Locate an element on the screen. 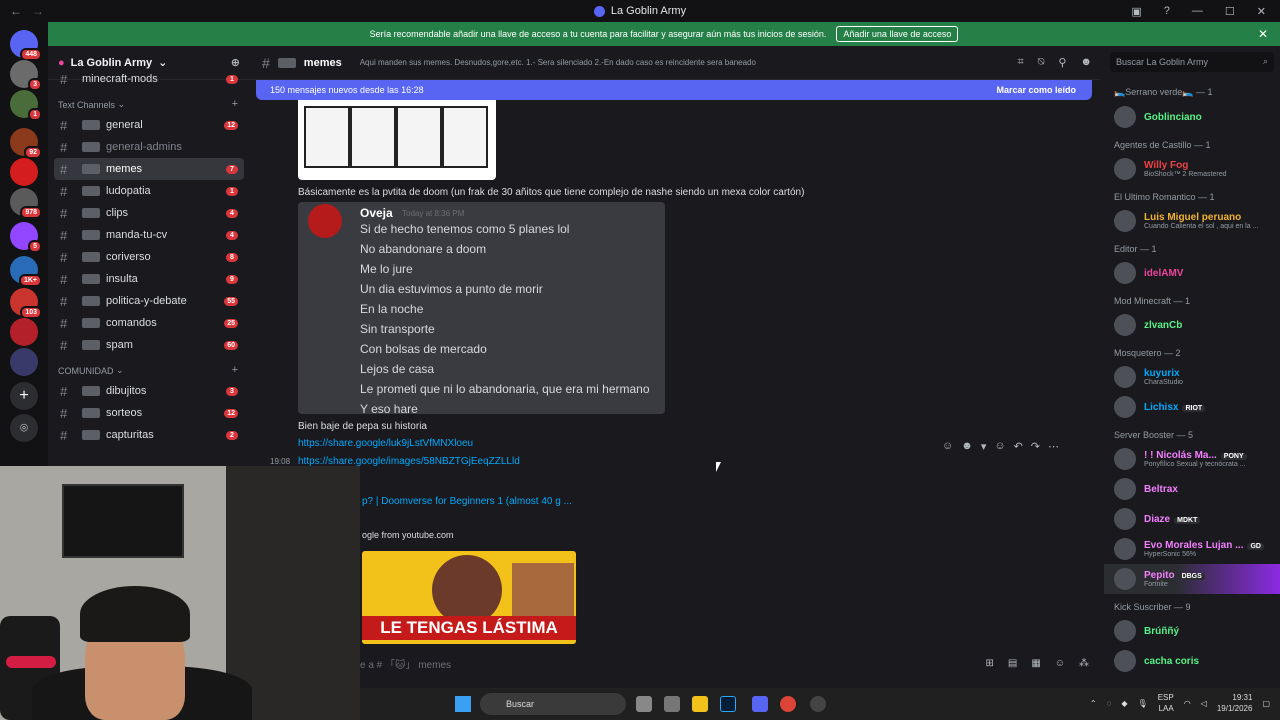 The image size is (1280, 720). volume-icon: ◁ is located at coordinates (1204, 703).